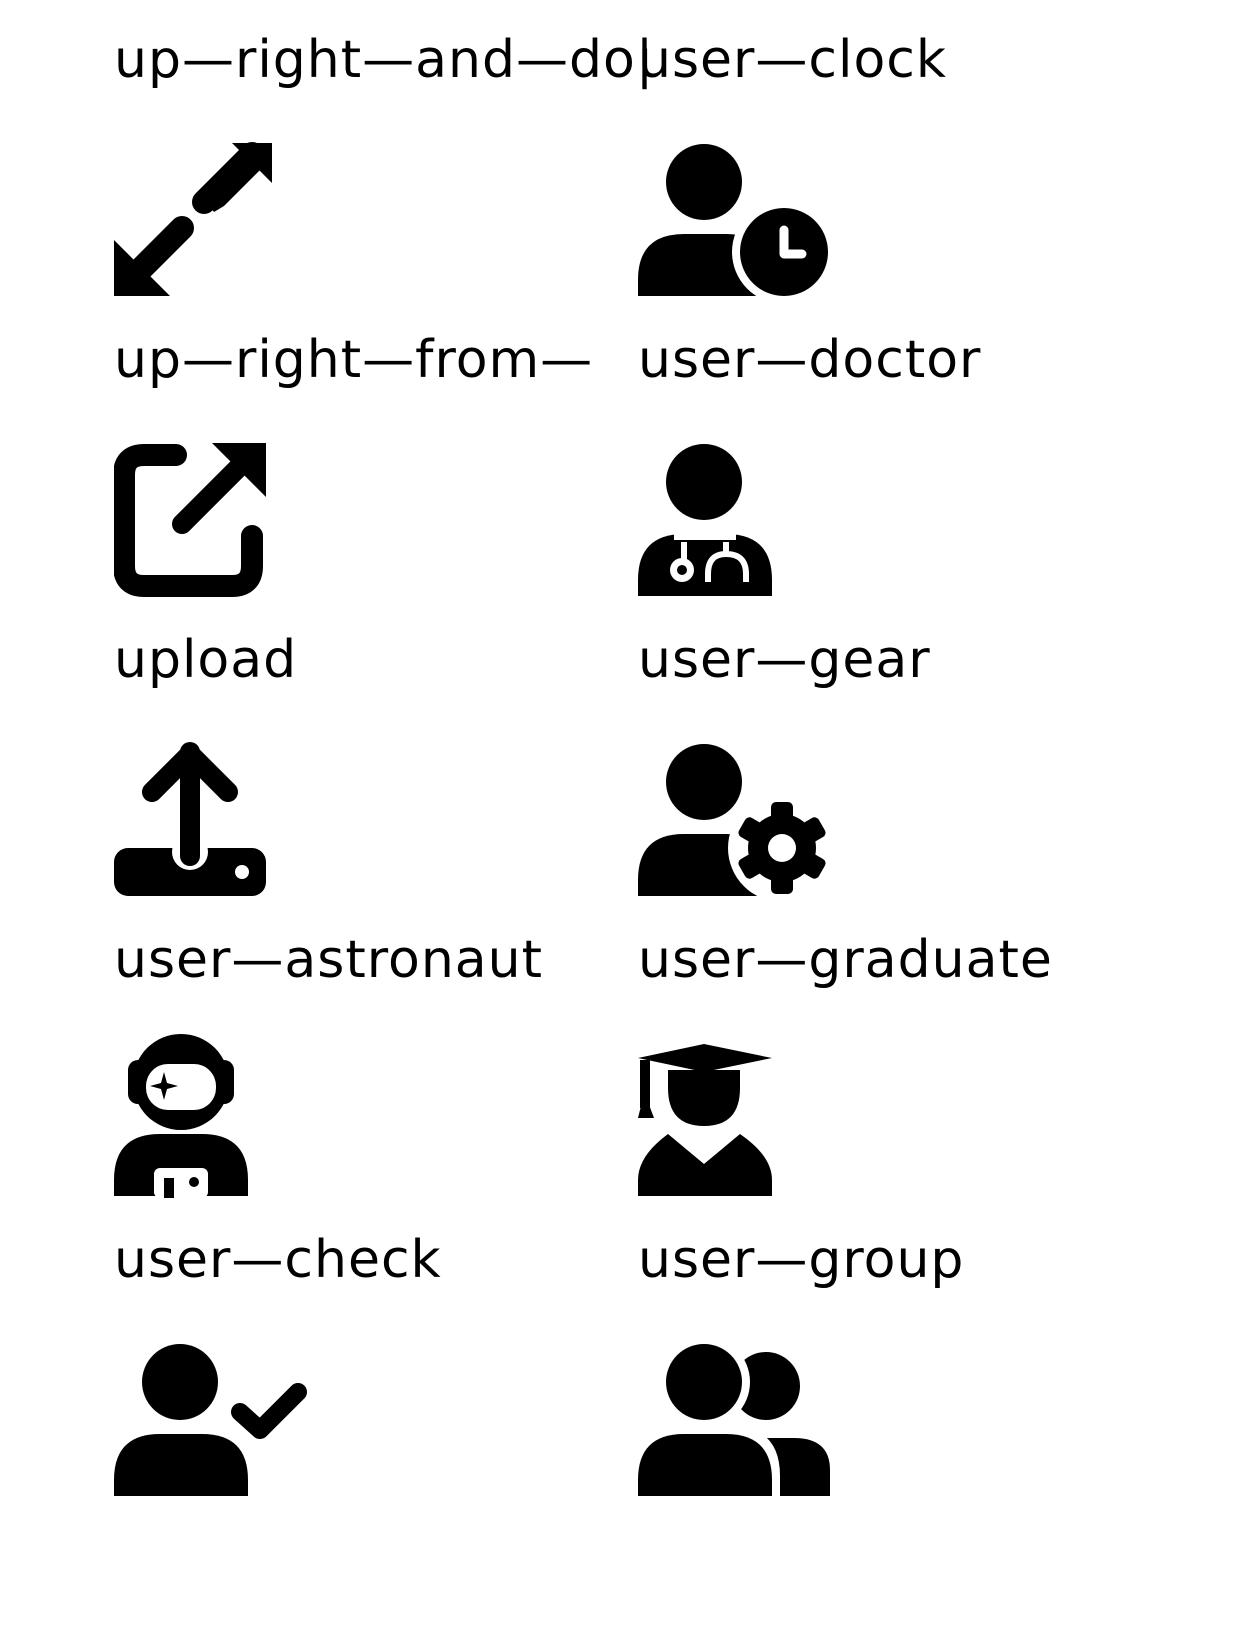 This screenshot has height=1646, width=1236. I want to click on icon-cell-user-group: user—group, so click(898, 1350).